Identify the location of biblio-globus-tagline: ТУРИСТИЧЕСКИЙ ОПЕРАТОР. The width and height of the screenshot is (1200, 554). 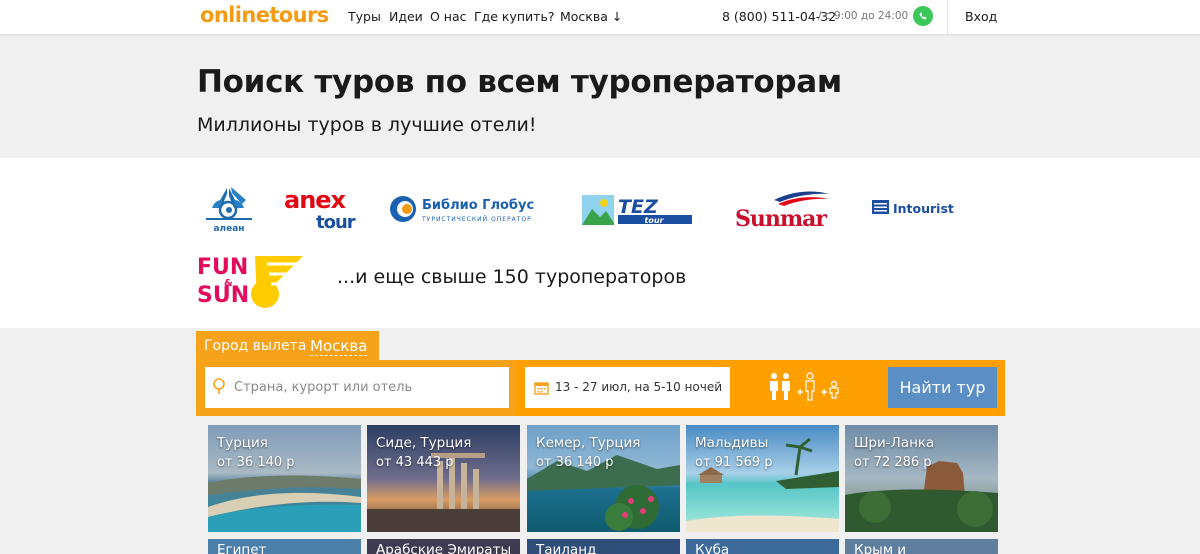
(476, 219).